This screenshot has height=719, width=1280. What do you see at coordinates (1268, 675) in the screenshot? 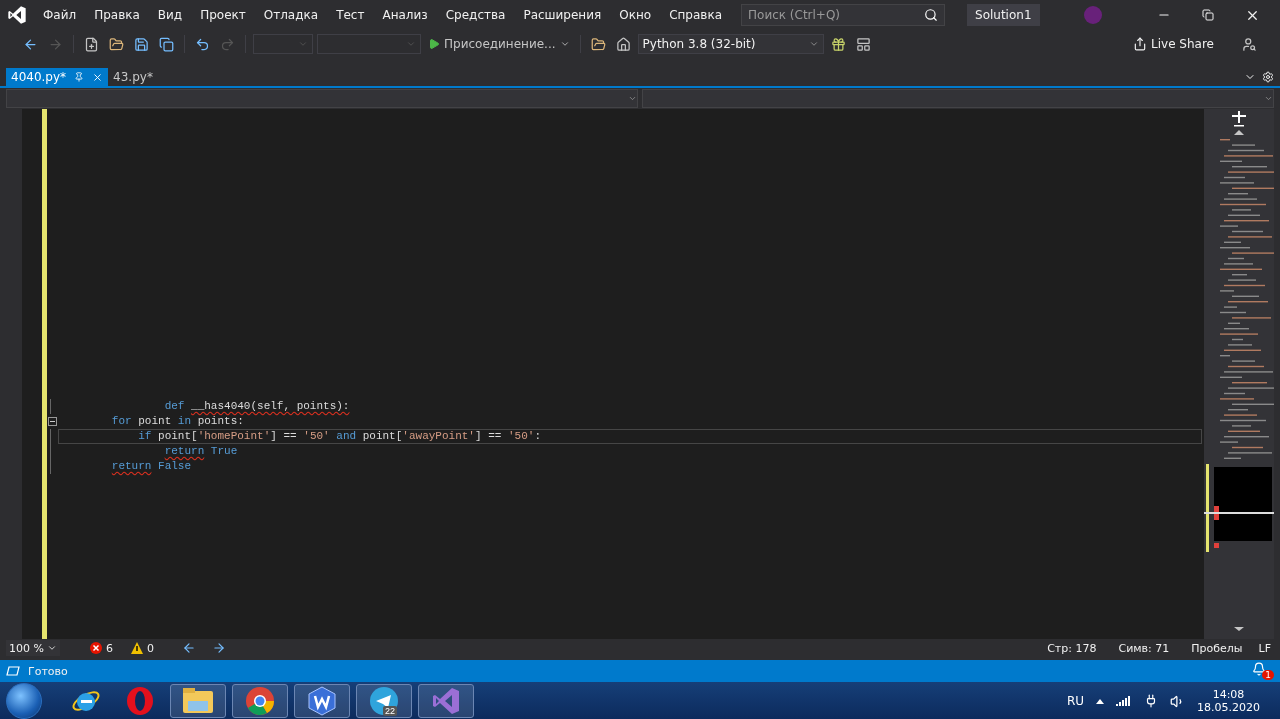
I see `notification-badge: 1` at bounding box center [1268, 675].